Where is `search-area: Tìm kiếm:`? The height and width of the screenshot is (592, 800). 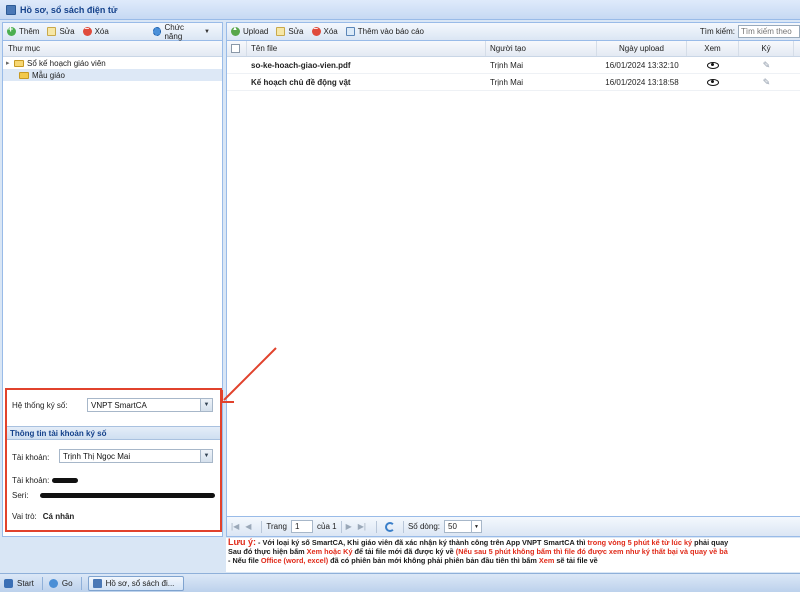
search-area: Tìm kiếm: is located at coordinates (750, 31).